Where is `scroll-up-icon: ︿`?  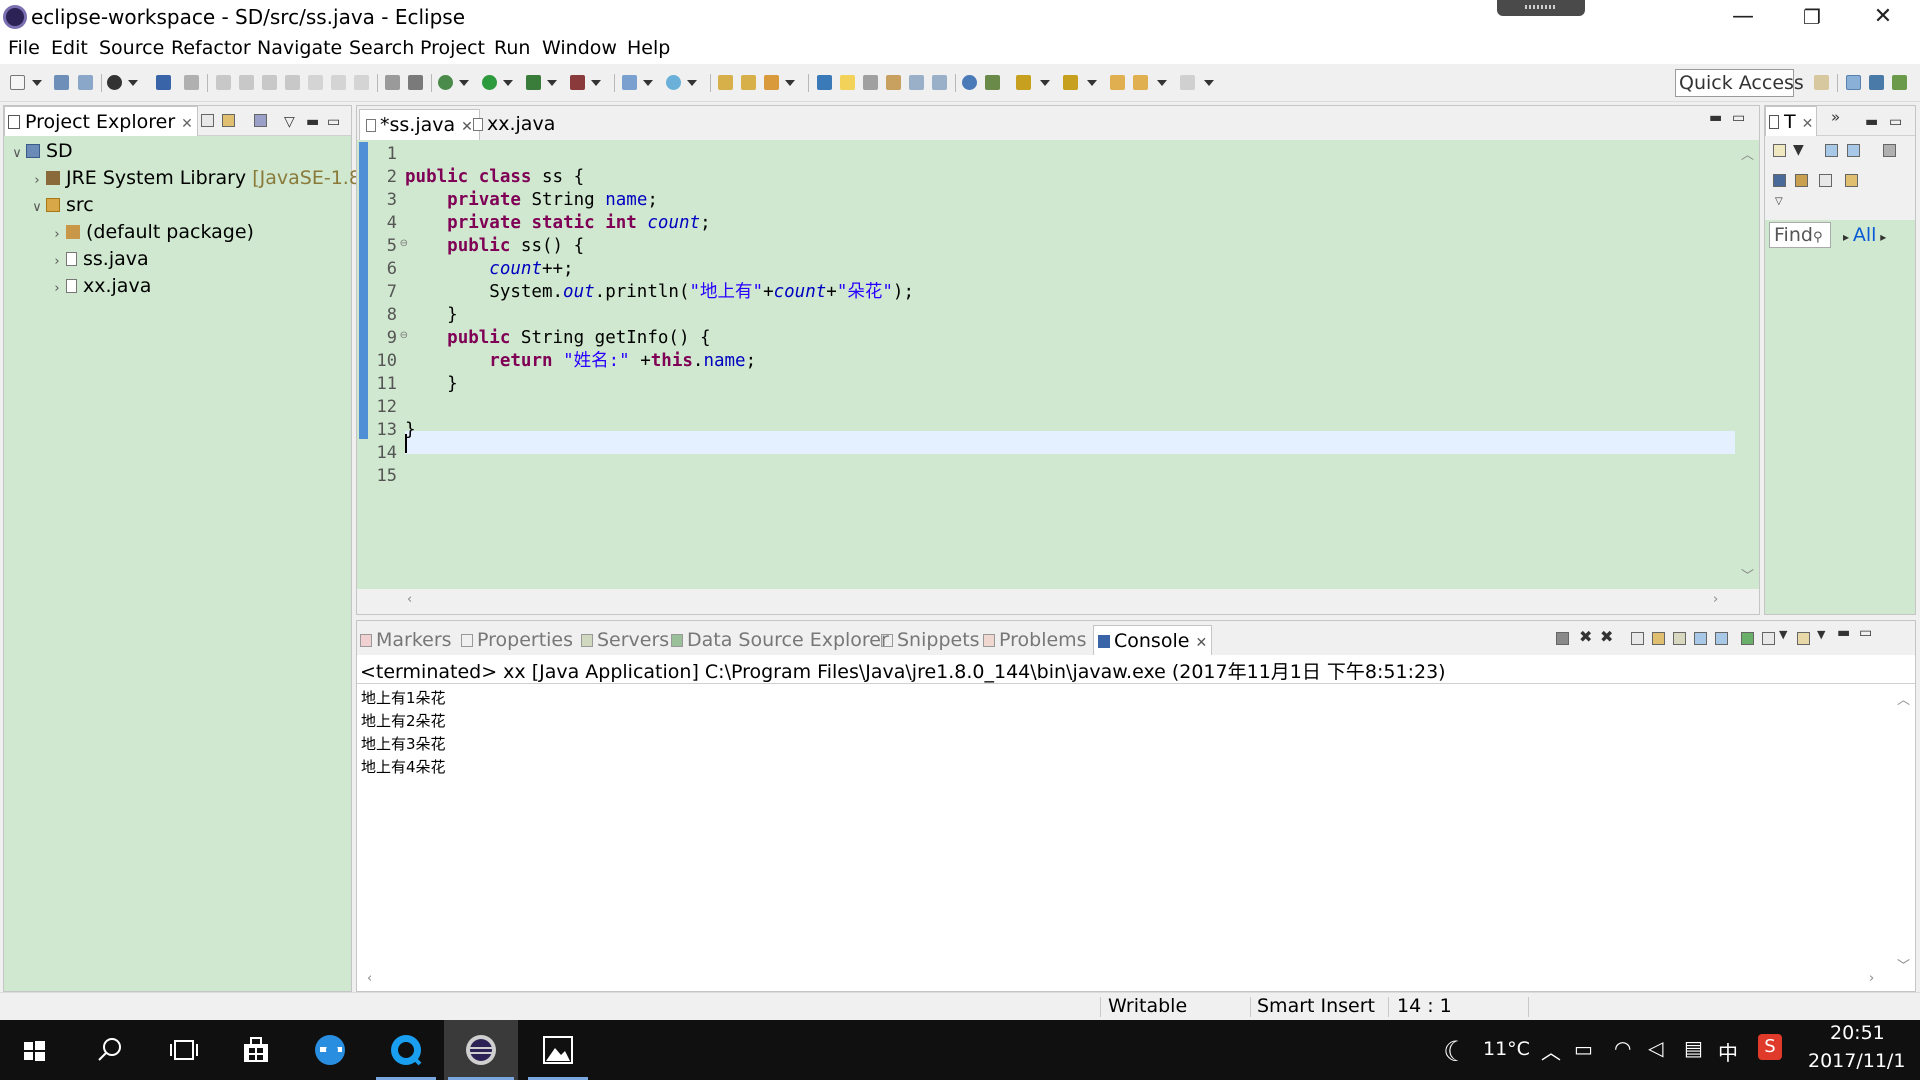 scroll-up-icon: ︿ is located at coordinates (1747, 153).